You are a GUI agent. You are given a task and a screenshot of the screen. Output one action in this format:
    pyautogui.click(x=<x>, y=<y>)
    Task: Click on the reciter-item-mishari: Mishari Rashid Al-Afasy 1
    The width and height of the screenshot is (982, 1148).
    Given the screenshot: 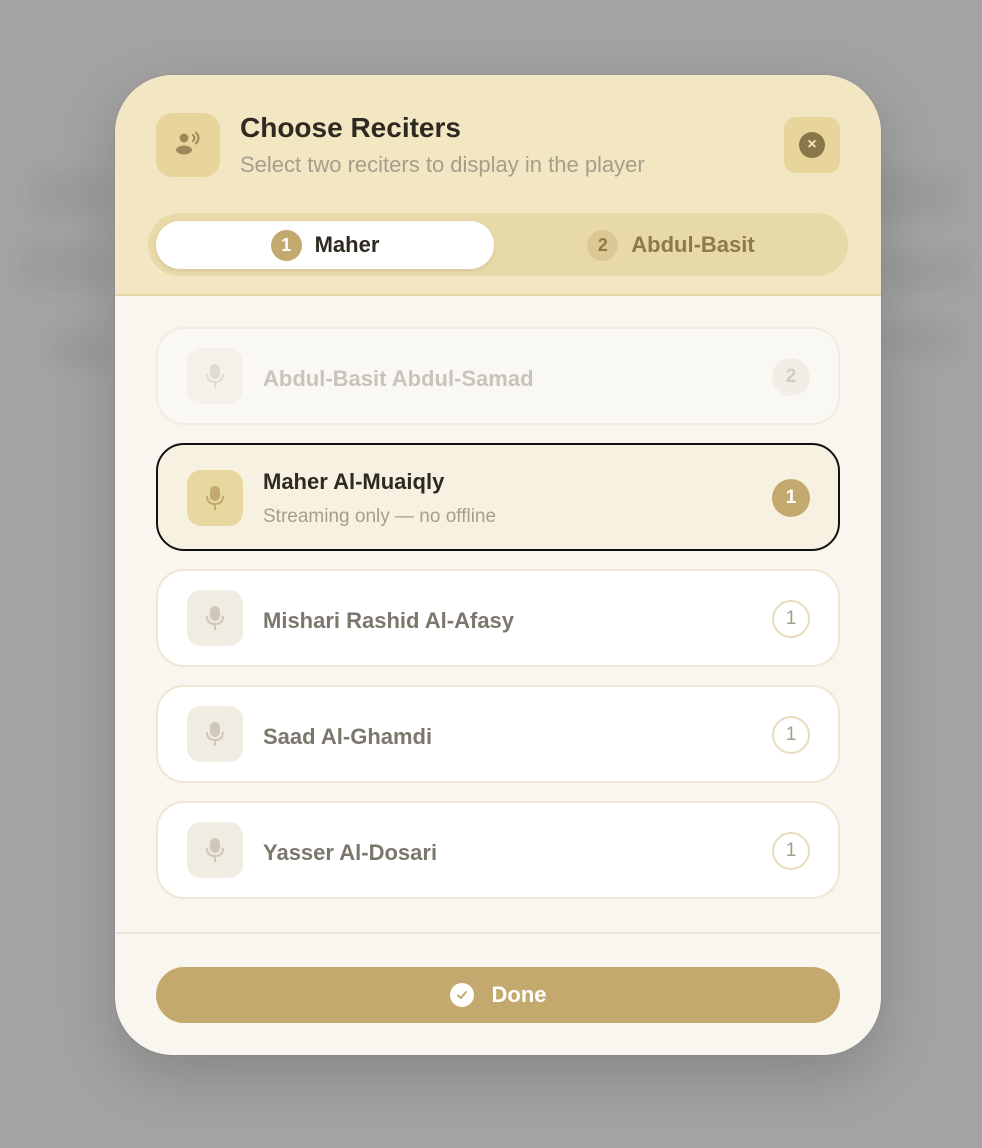 What is the action you would take?
    pyautogui.click(x=498, y=618)
    